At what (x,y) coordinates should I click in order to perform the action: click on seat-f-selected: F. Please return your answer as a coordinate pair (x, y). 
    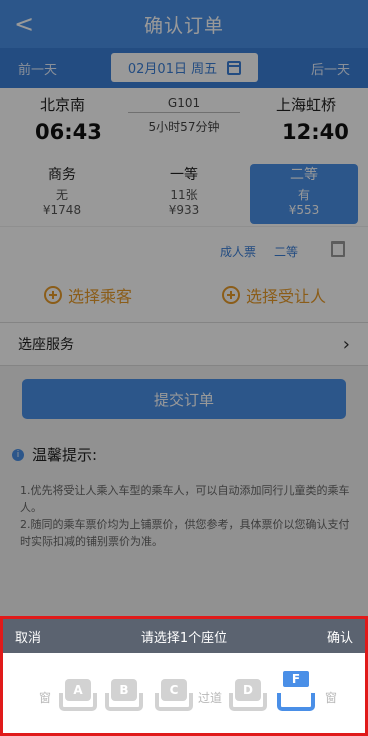
    Looking at the image, I should click on (296, 693).